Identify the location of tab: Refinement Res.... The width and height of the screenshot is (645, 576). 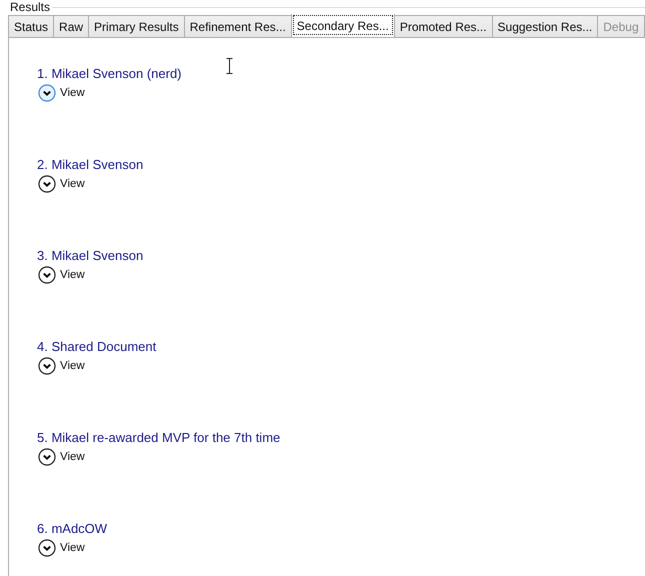
(238, 26).